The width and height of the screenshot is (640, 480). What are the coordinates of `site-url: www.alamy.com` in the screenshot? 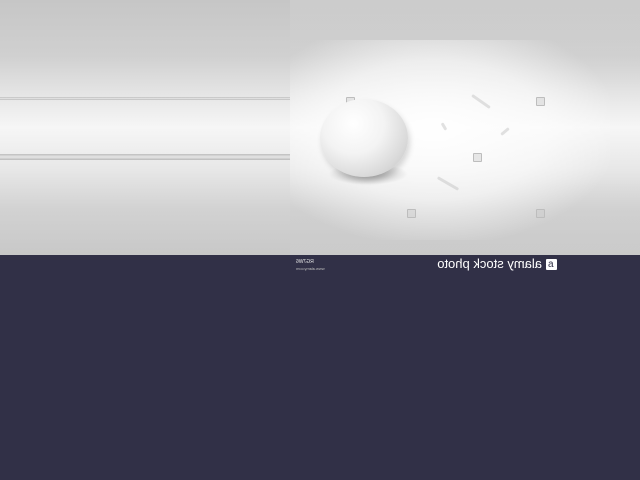 It's located at (310, 268).